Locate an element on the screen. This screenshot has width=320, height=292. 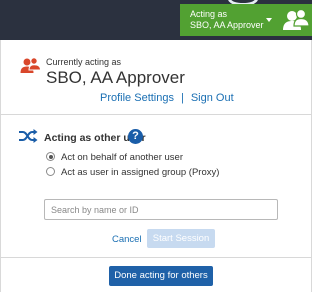
search-input is located at coordinates (161, 209).